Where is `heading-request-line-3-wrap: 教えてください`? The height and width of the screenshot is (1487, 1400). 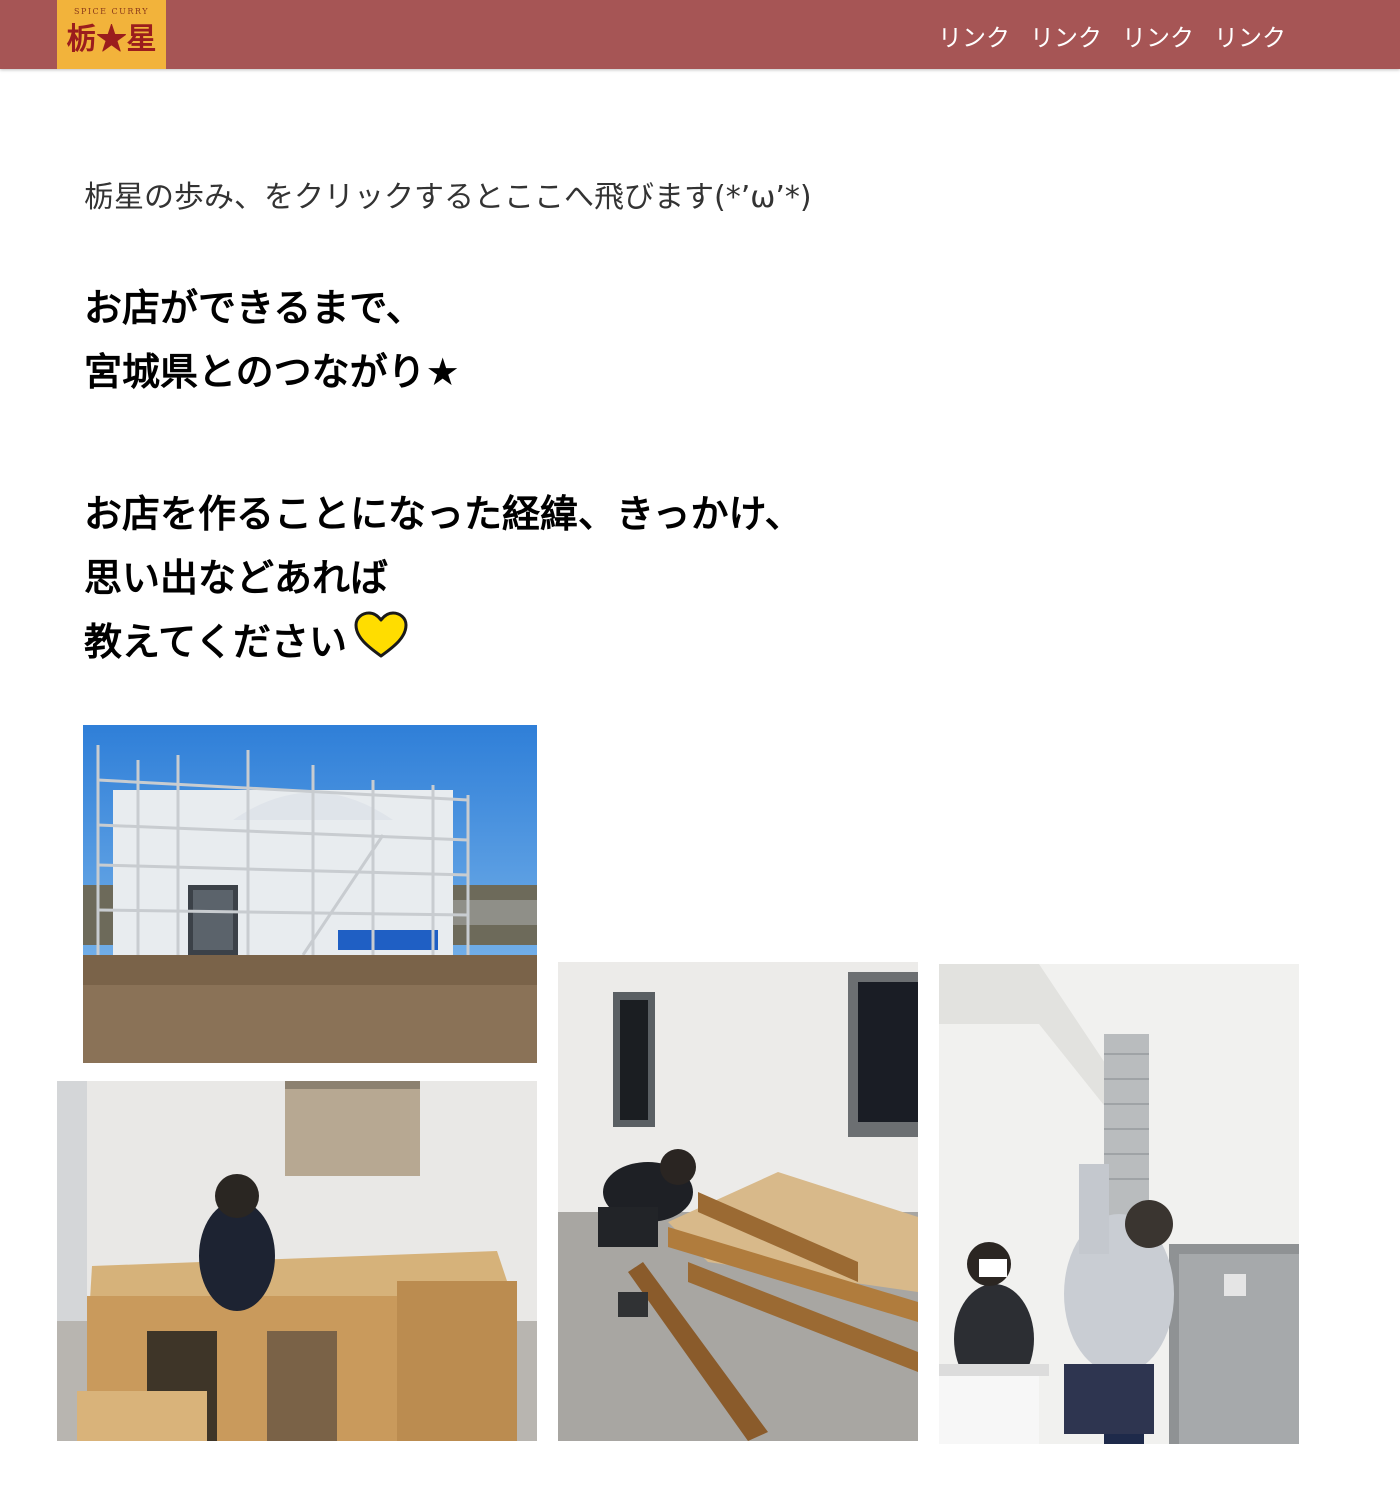 heading-request-line-3-wrap: 教えてください is located at coordinates (443, 644).